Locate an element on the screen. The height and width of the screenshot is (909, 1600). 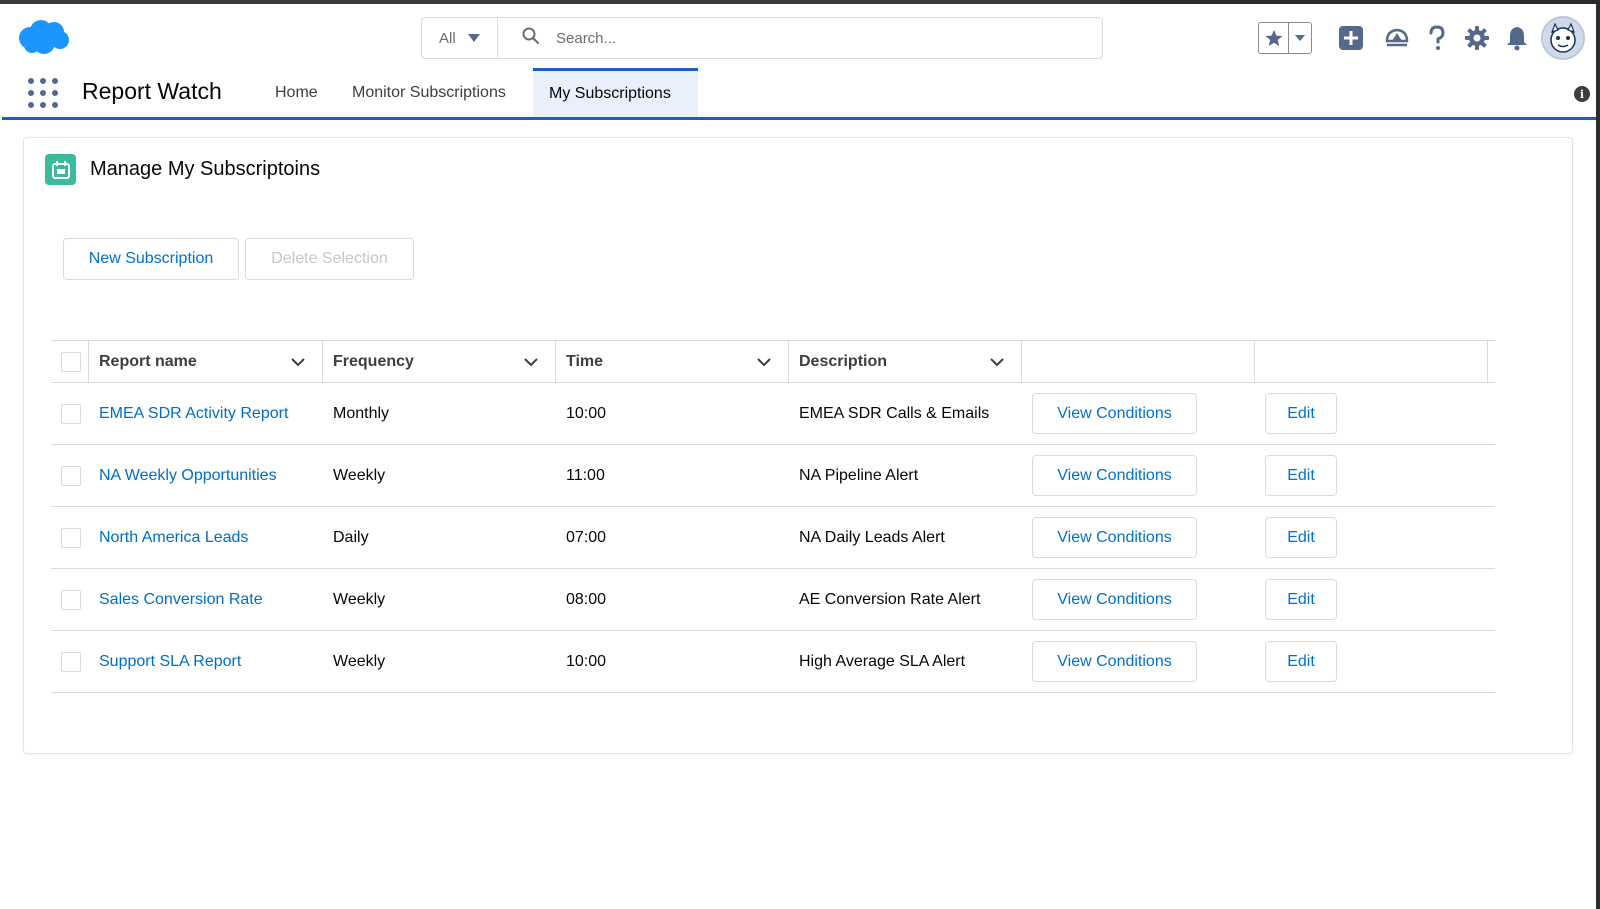
app-name: Report Watch is located at coordinates (152, 91).